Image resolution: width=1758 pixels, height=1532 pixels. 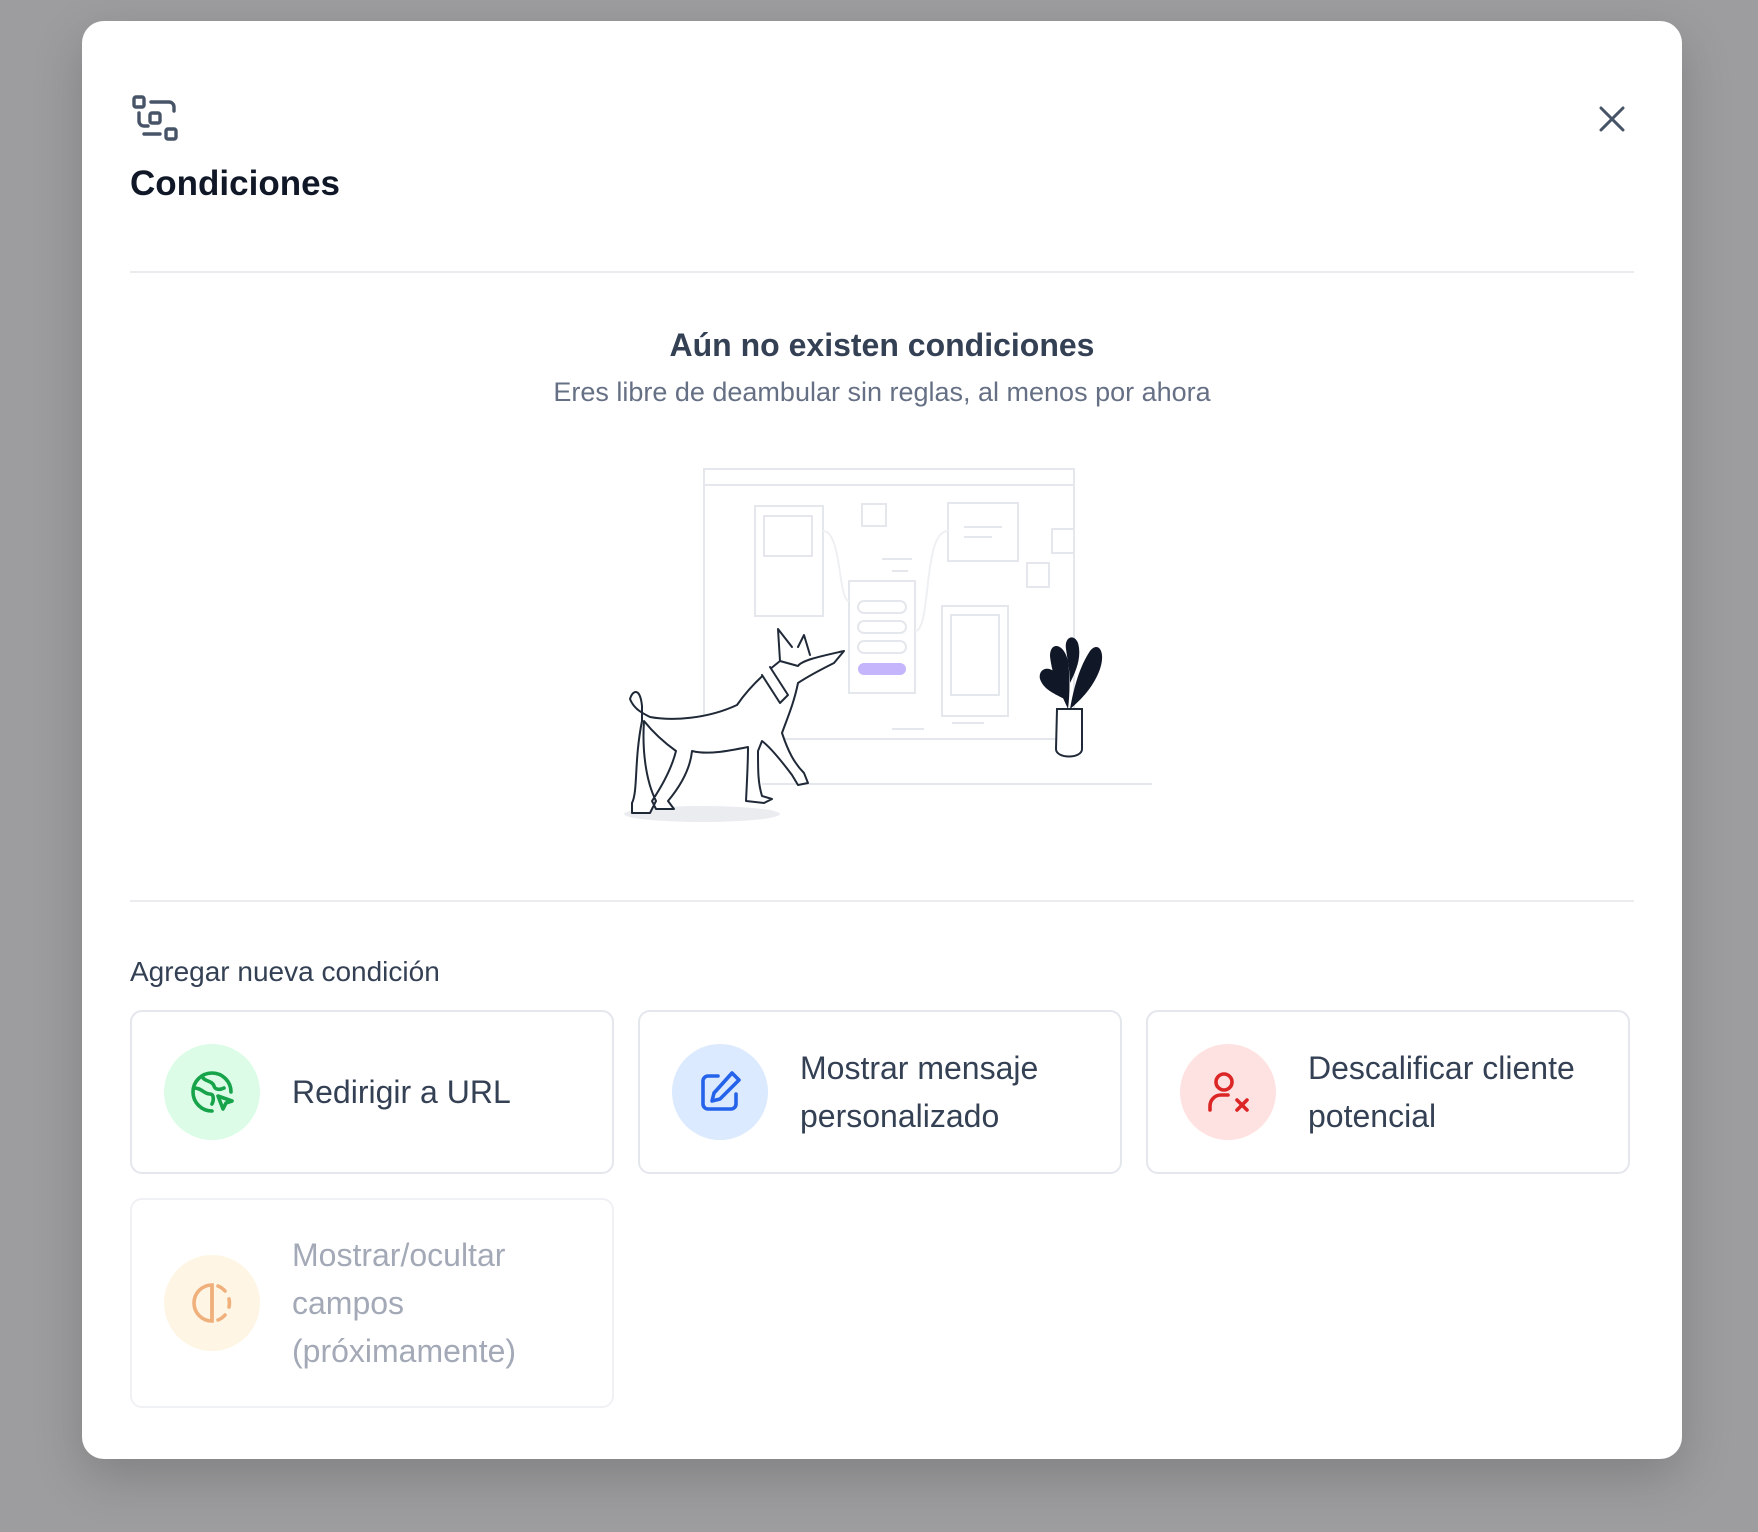 I want to click on dog-and-plant-illustration, so click(x=882, y=646).